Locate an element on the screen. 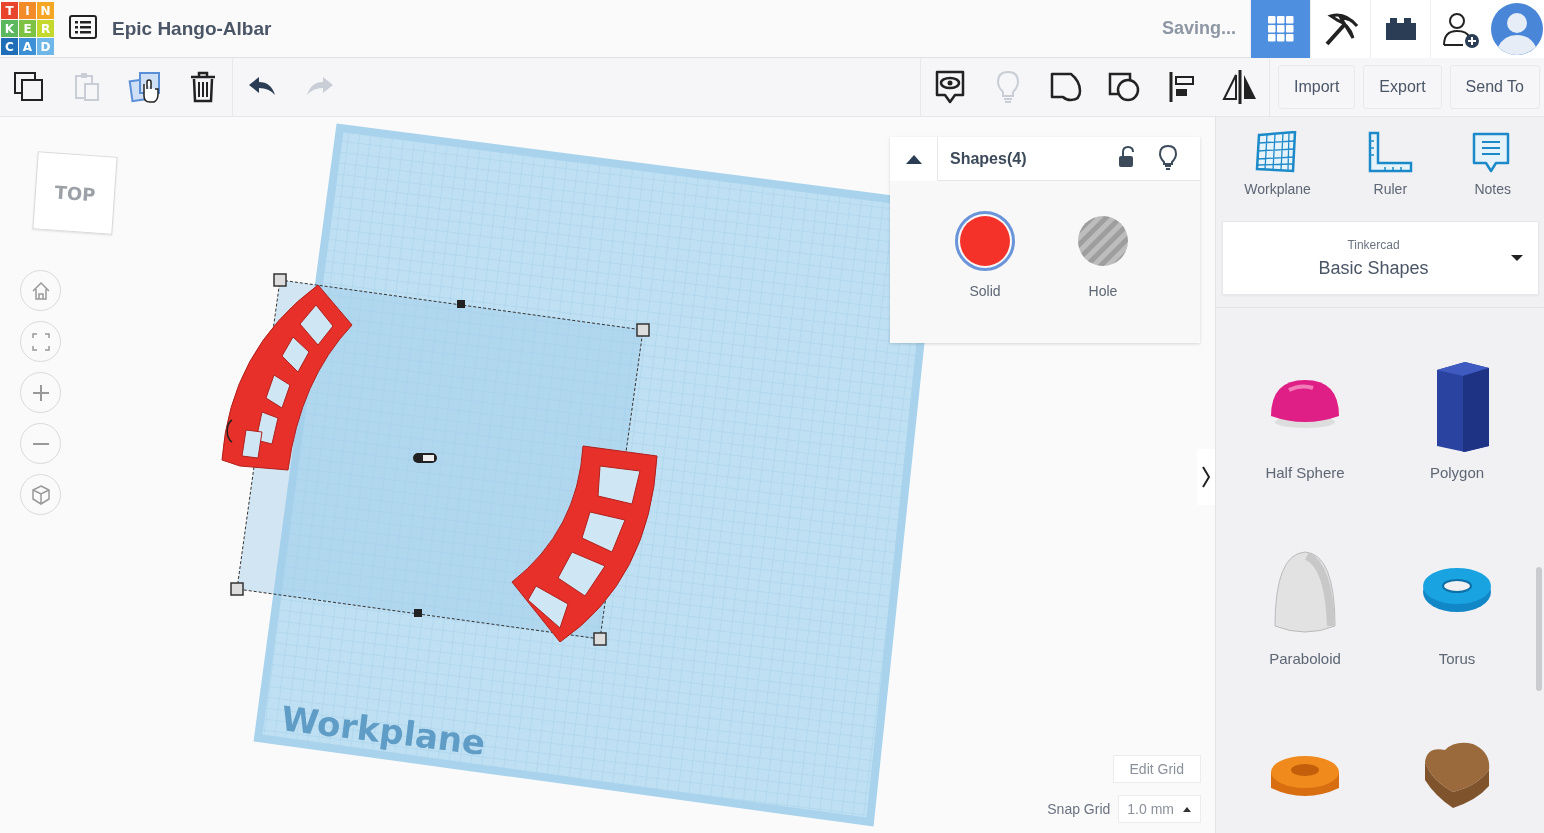  shape-tile: Half Sphere is located at coordinates (1305, 444).